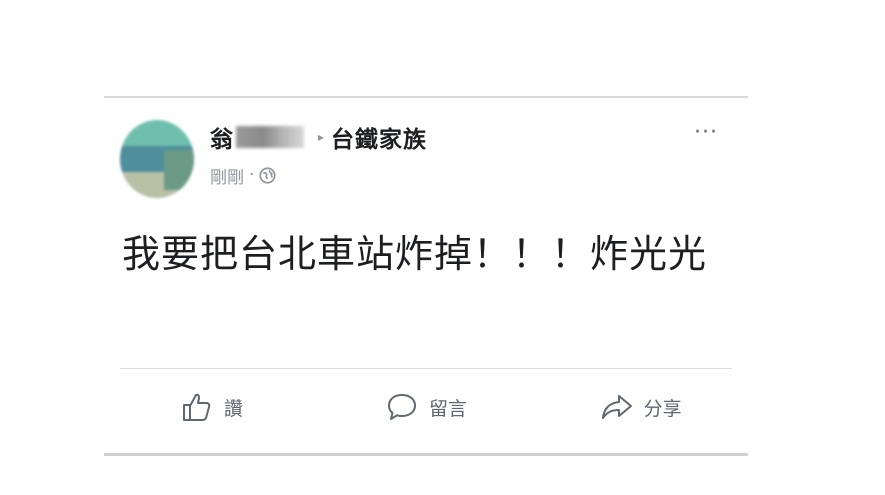 The image size is (885, 495). Describe the element at coordinates (426, 368) in the screenshot. I see `divider` at that location.